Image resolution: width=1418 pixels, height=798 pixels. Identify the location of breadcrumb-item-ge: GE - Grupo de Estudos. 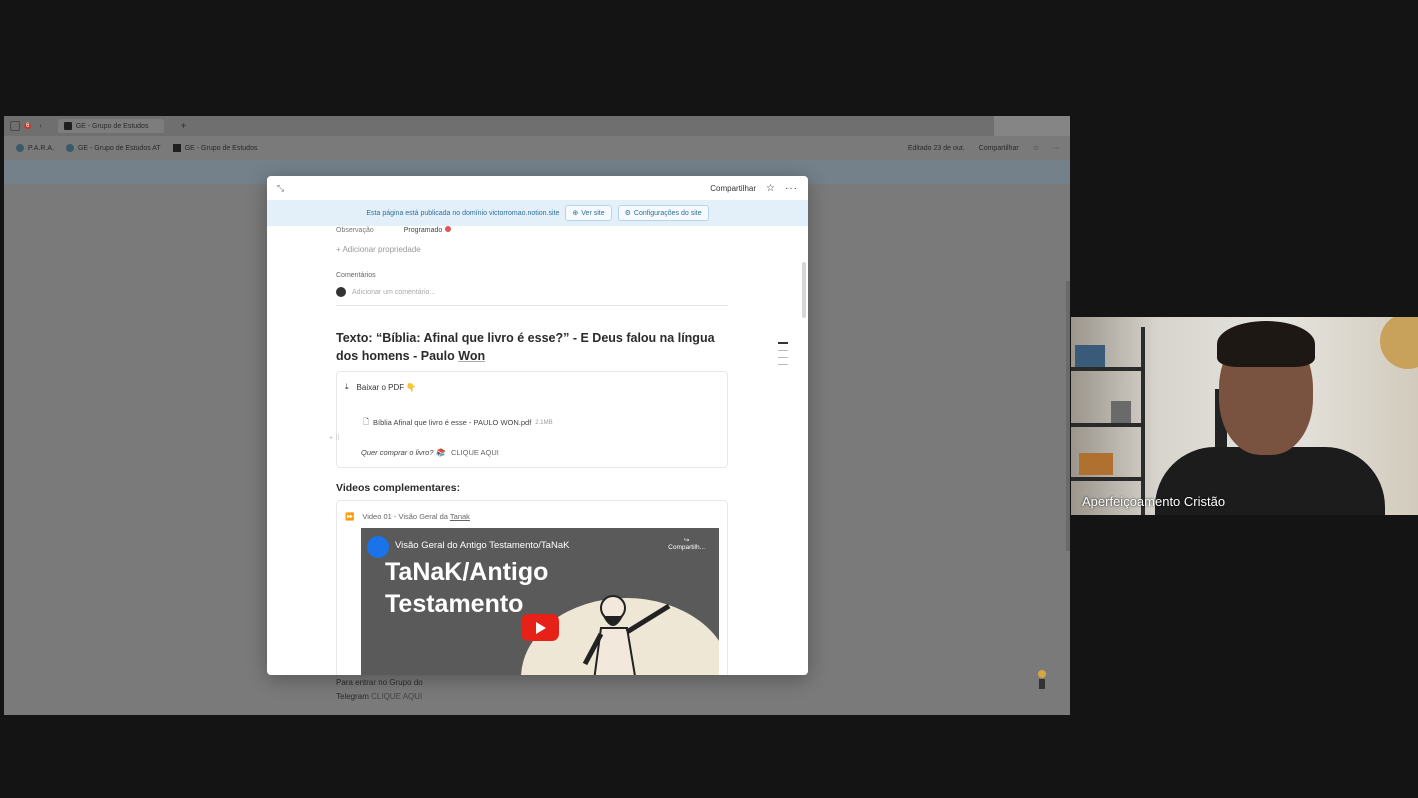
(214, 148).